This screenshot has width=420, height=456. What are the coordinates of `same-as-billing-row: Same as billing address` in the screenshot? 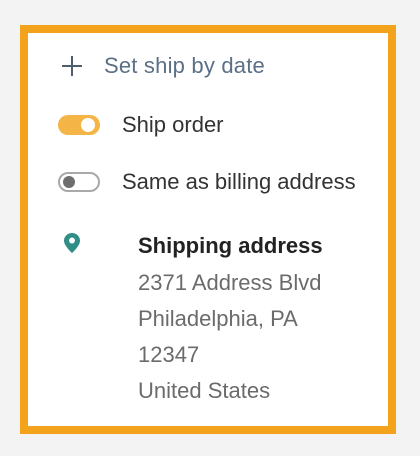 It's located at (223, 182).